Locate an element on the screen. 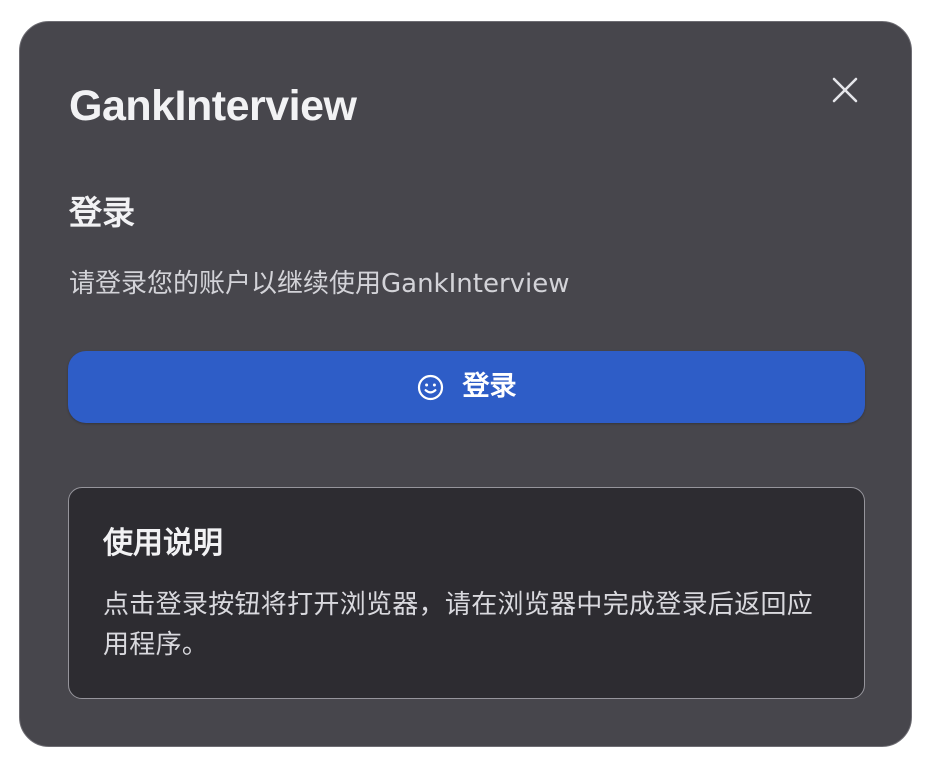  login-button-label: 登录 is located at coordinates (489, 386).